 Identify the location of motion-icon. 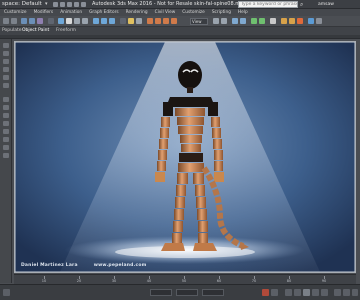
(6, 69).